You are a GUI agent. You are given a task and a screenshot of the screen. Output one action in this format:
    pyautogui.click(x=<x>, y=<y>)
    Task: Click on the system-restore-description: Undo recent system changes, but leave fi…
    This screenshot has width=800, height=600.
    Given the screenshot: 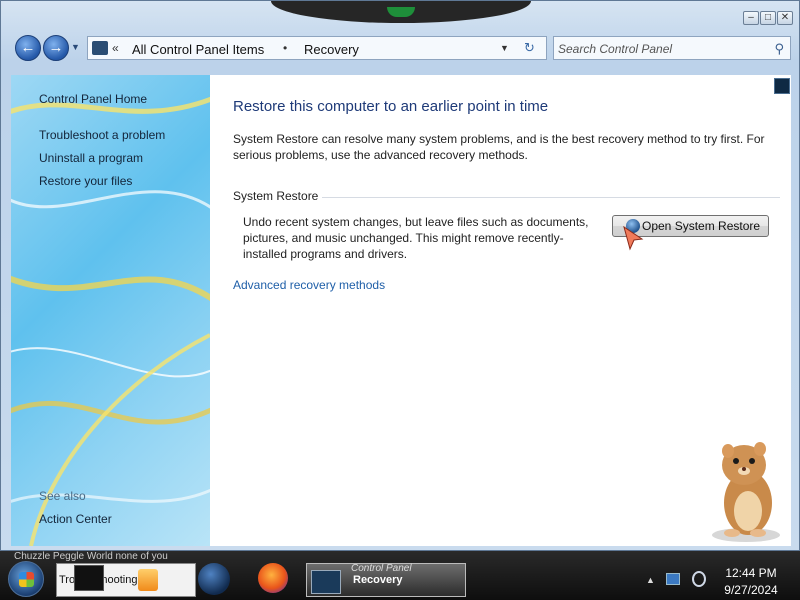 What is the action you would take?
    pyautogui.click(x=416, y=238)
    